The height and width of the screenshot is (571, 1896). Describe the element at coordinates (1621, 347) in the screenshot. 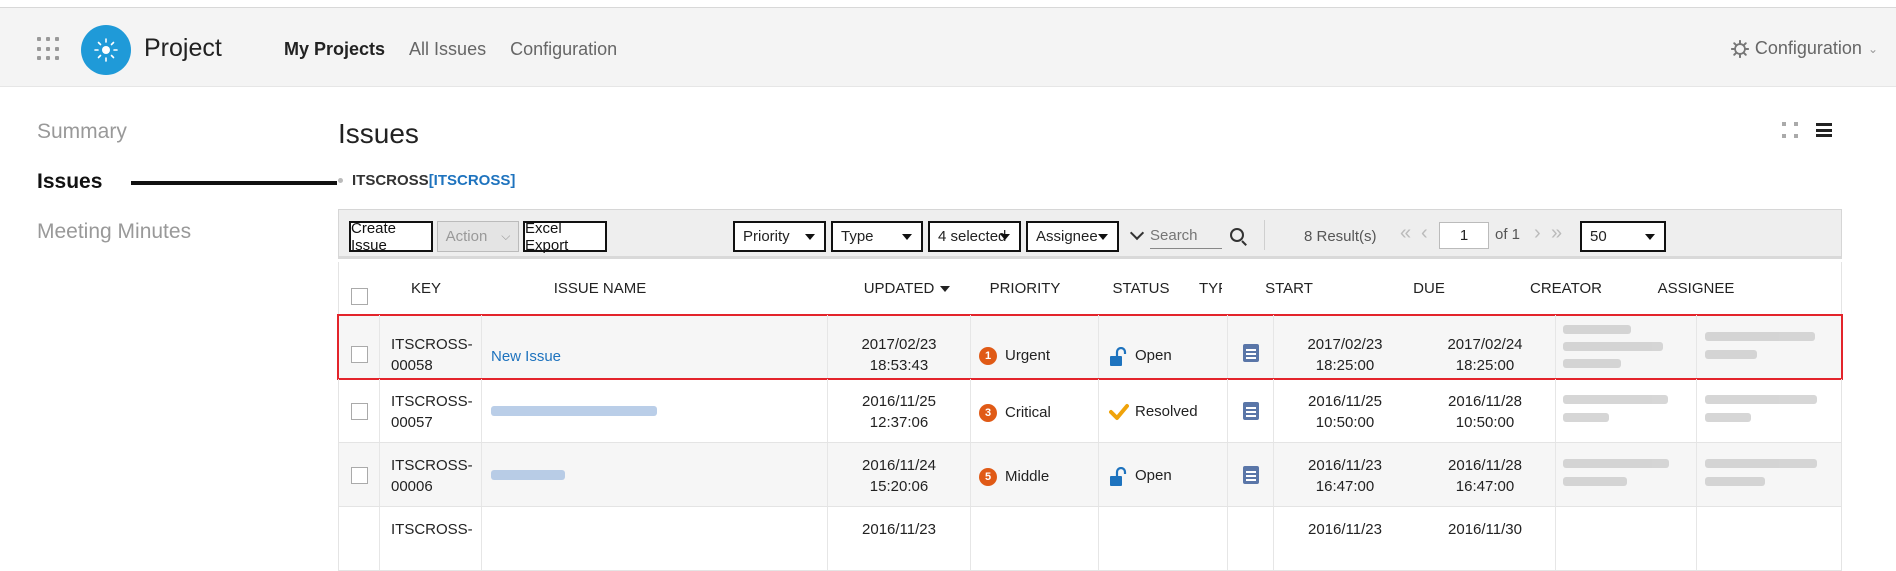

I see `creator-redacted` at that location.